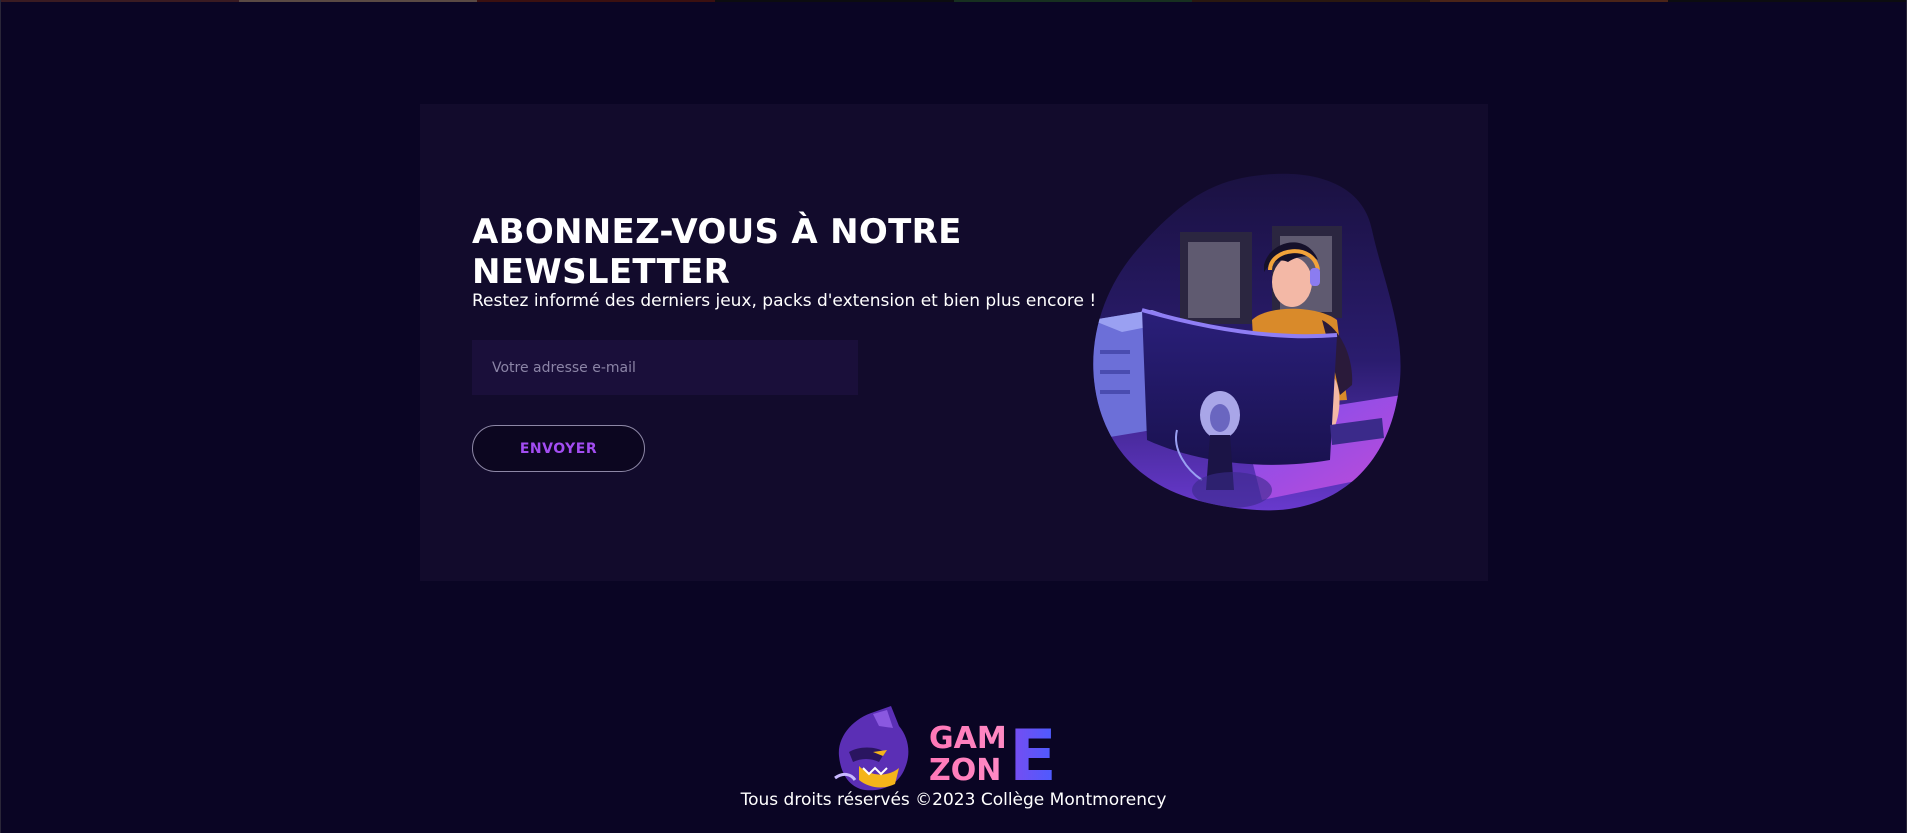  What do you see at coordinates (968, 738) in the screenshot?
I see `logo-text-gam: GAM` at bounding box center [968, 738].